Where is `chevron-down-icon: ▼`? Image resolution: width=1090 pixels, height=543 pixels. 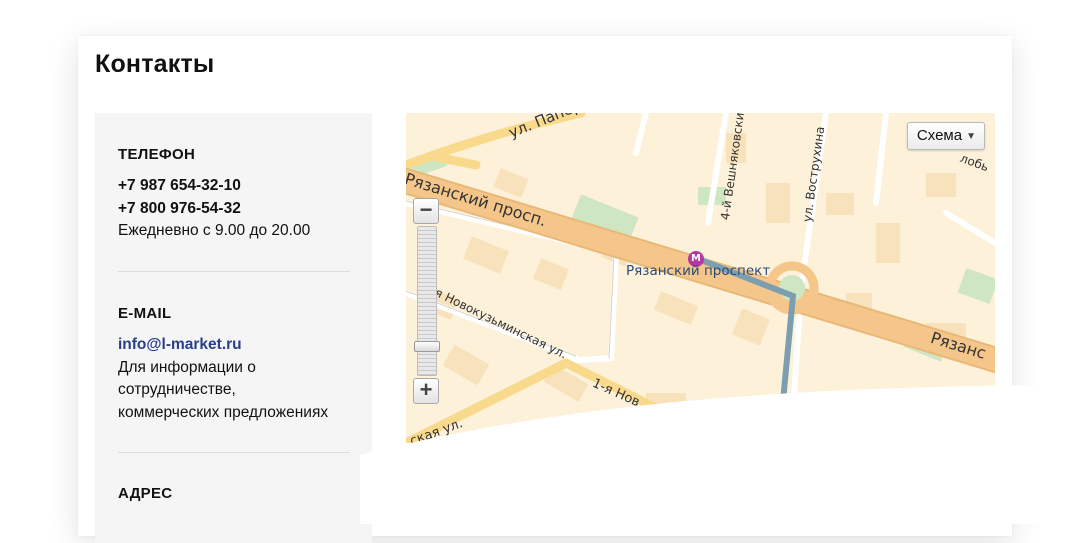
chevron-down-icon: ▼ is located at coordinates (971, 136).